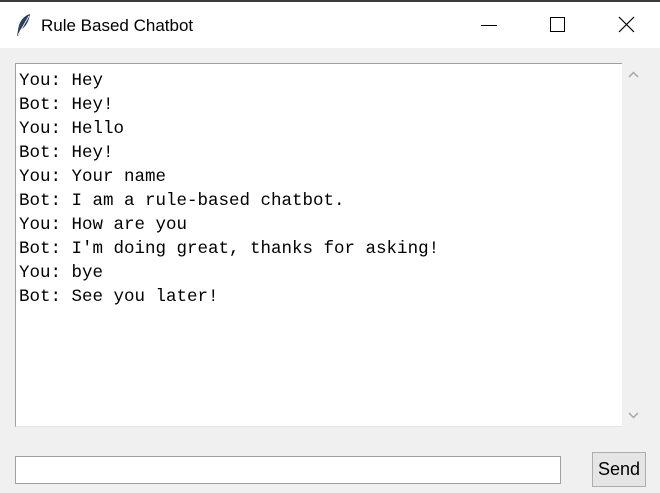  I want to click on window-title: Rule Based Chatbot, so click(117, 25).